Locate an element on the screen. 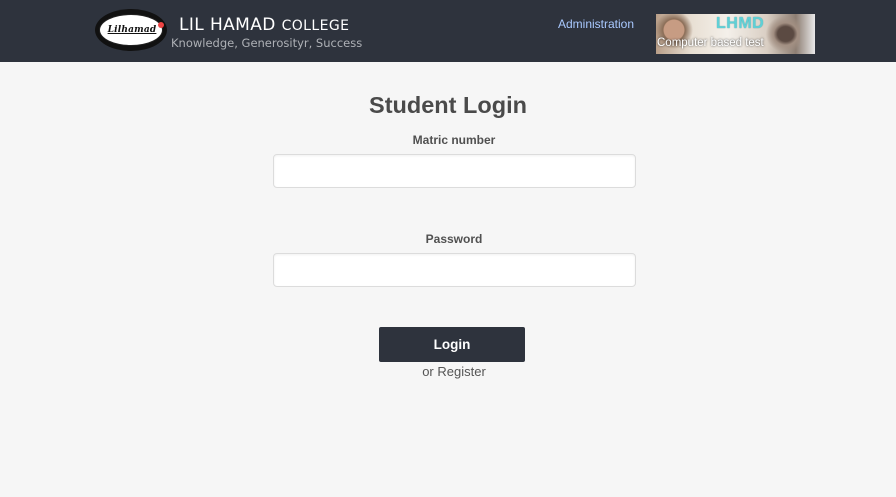  password-input is located at coordinates (454, 270).